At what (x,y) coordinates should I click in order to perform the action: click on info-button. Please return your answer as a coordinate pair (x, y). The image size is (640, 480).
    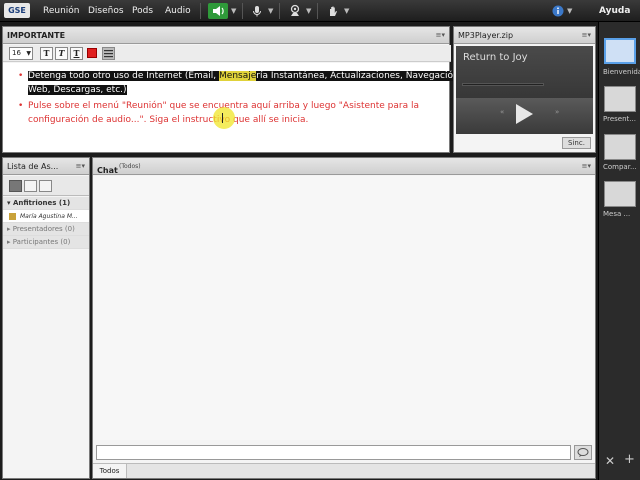
    Looking at the image, I should click on (558, 11).